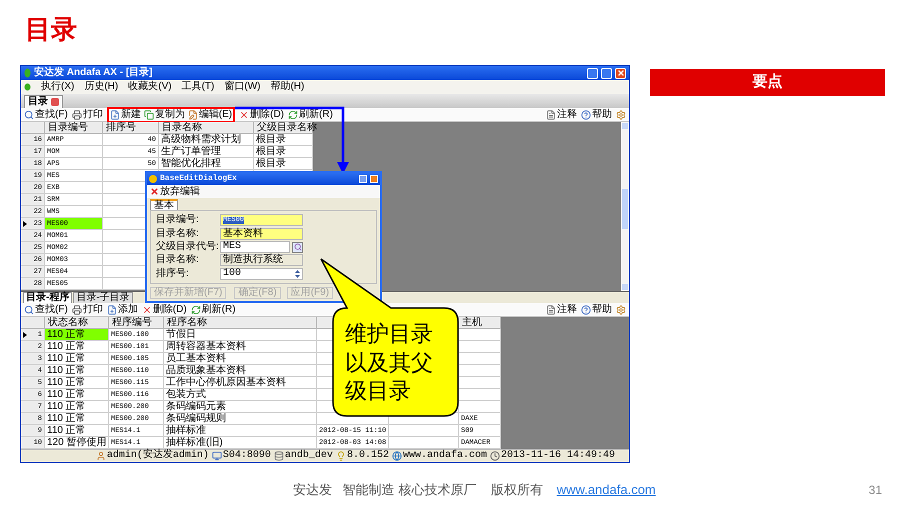  I want to click on column-header: 状态名称, so click(77, 323).